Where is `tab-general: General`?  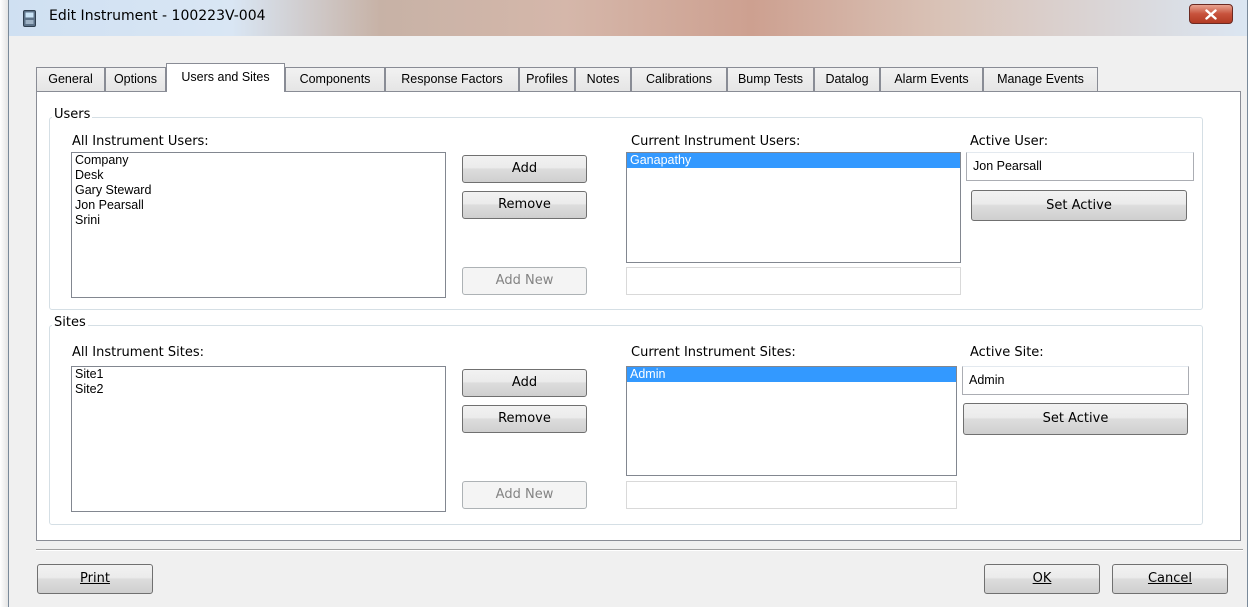 tab-general: General is located at coordinates (70, 79).